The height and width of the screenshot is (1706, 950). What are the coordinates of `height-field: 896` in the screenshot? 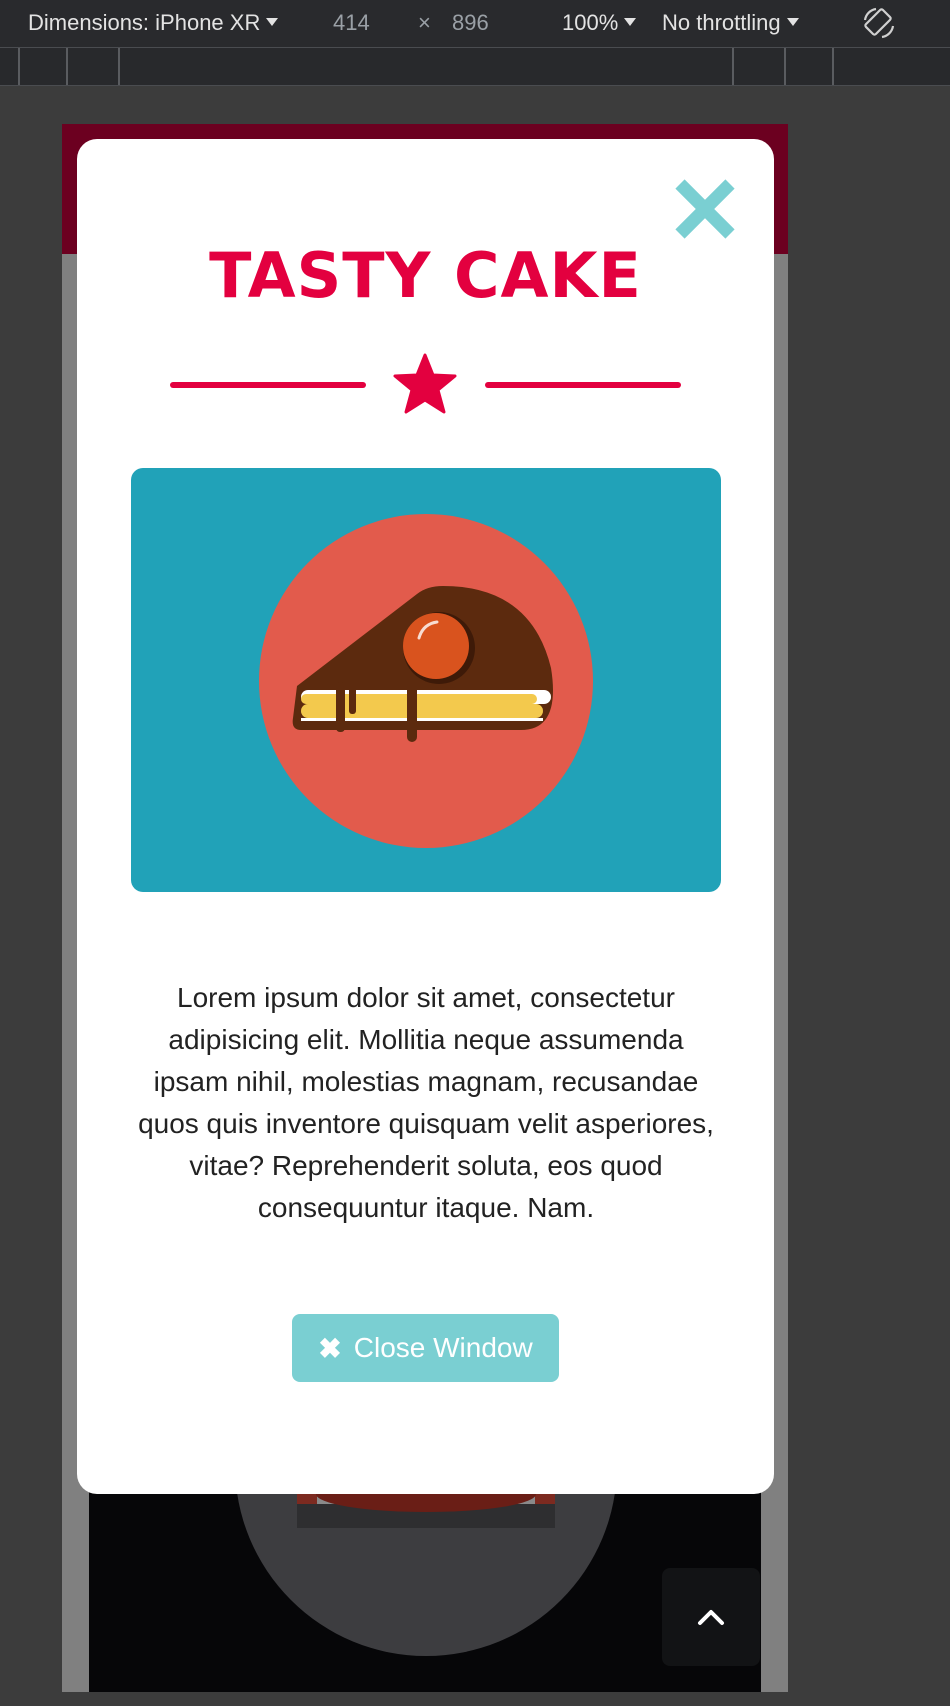 It's located at (470, 23).